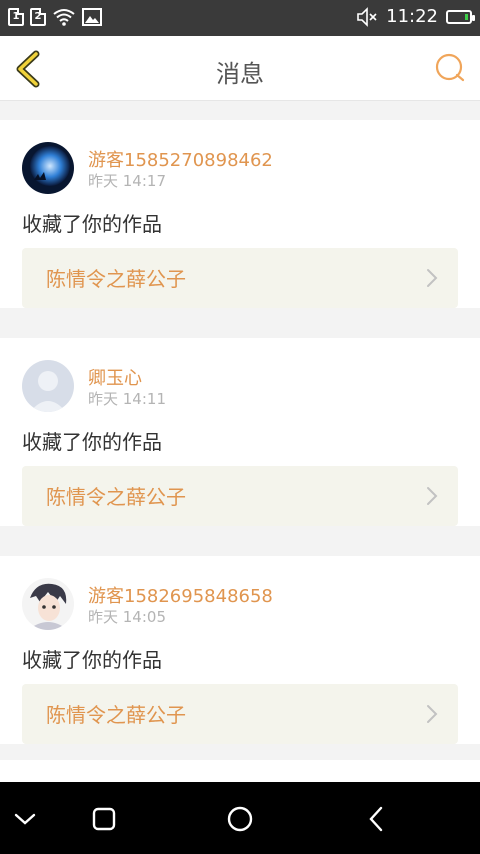  Describe the element at coordinates (367, 16) in the screenshot. I see `mute-icon` at that location.